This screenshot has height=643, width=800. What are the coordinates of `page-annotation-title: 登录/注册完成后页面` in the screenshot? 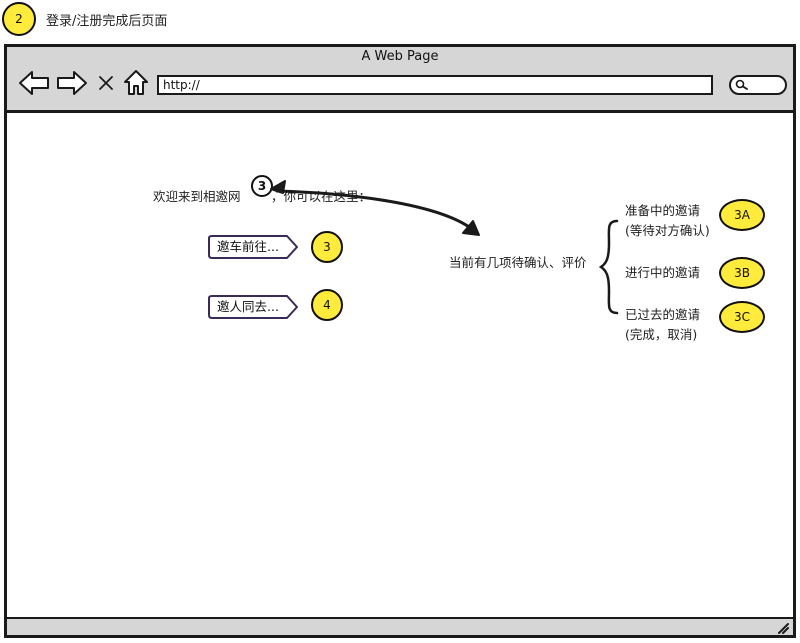 It's located at (107, 21).